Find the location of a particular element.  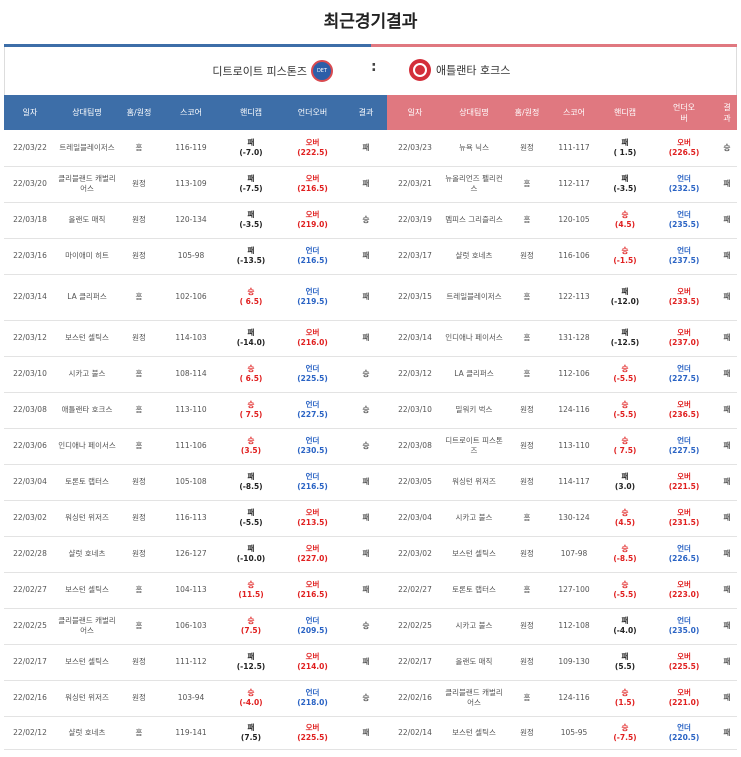

over-under-result: 언더 is located at coordinates (312, 250).